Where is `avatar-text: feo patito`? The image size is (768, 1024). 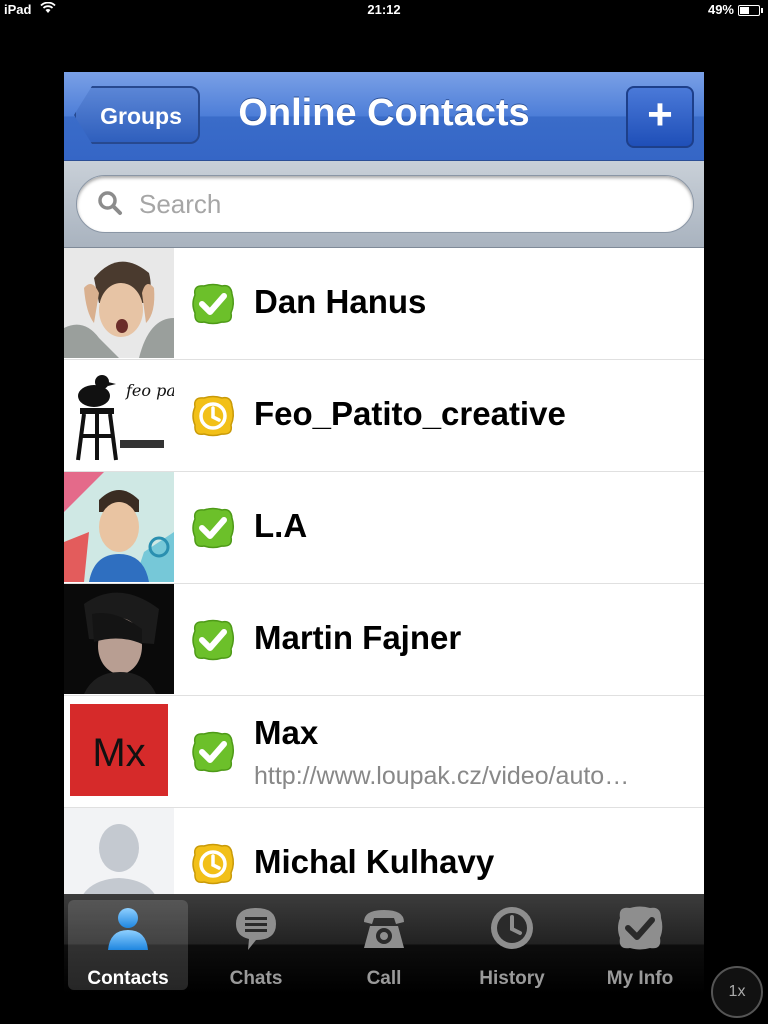 avatar-text: feo patito is located at coordinates (149, 390).